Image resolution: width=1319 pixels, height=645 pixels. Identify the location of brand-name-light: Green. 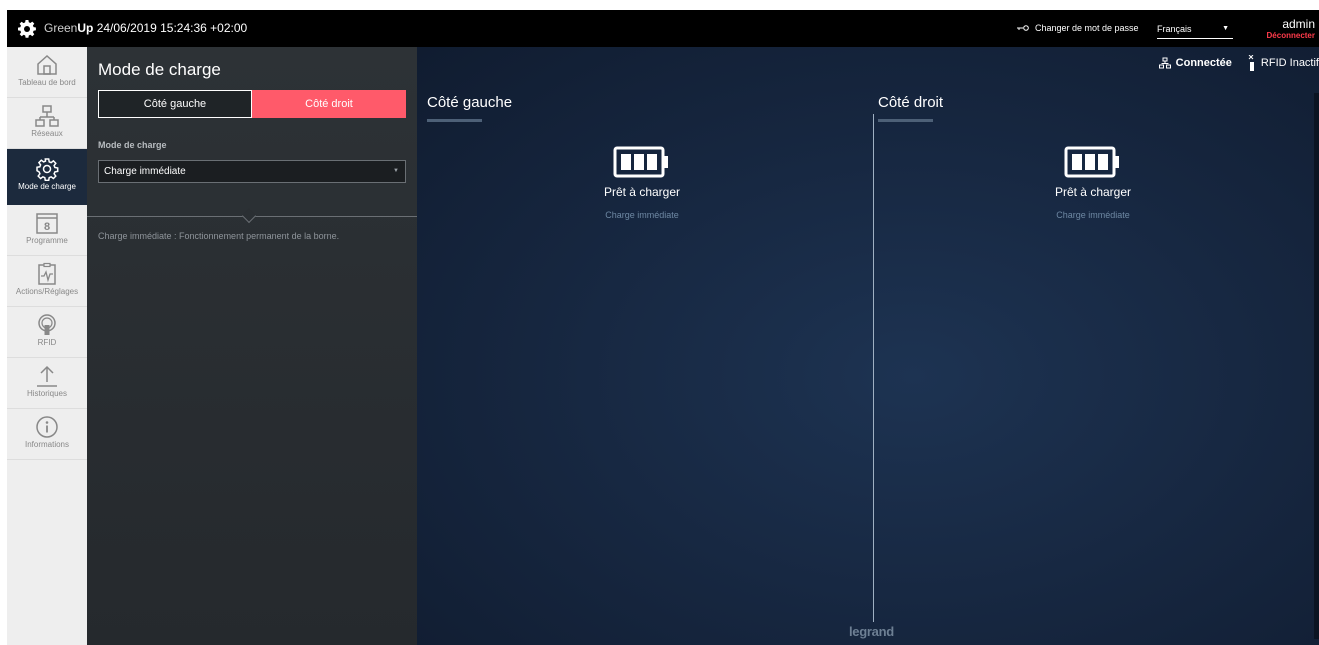
(61, 28).